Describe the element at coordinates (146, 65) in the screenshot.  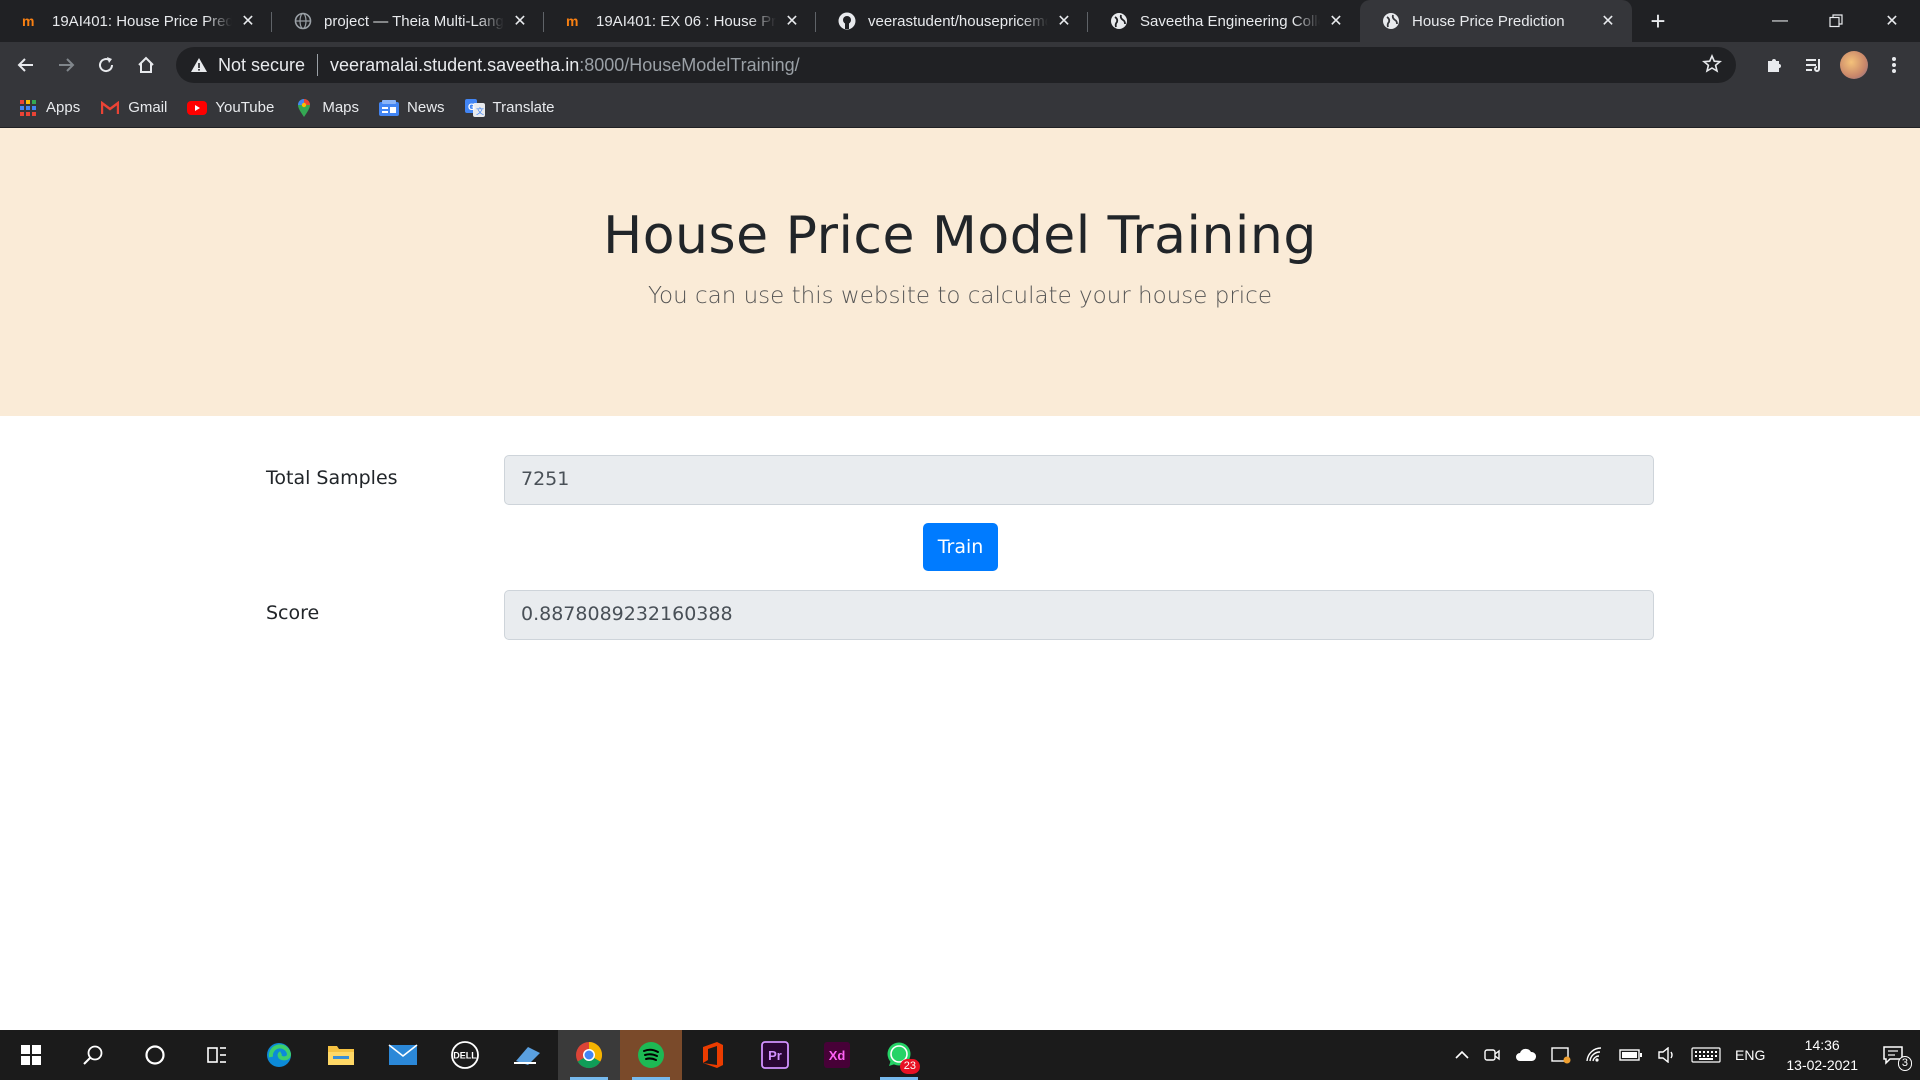
I see `home-icon` at that location.